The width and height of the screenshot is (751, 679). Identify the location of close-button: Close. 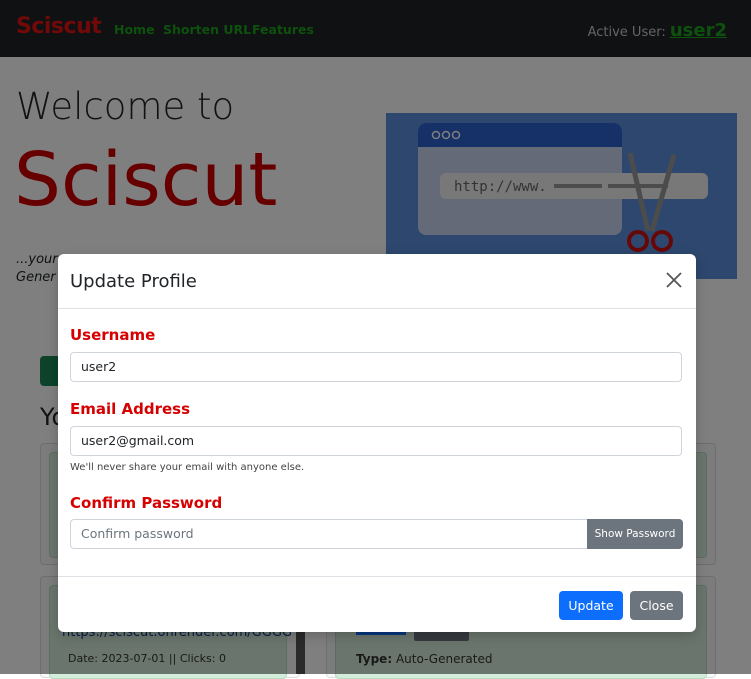
(656, 605).